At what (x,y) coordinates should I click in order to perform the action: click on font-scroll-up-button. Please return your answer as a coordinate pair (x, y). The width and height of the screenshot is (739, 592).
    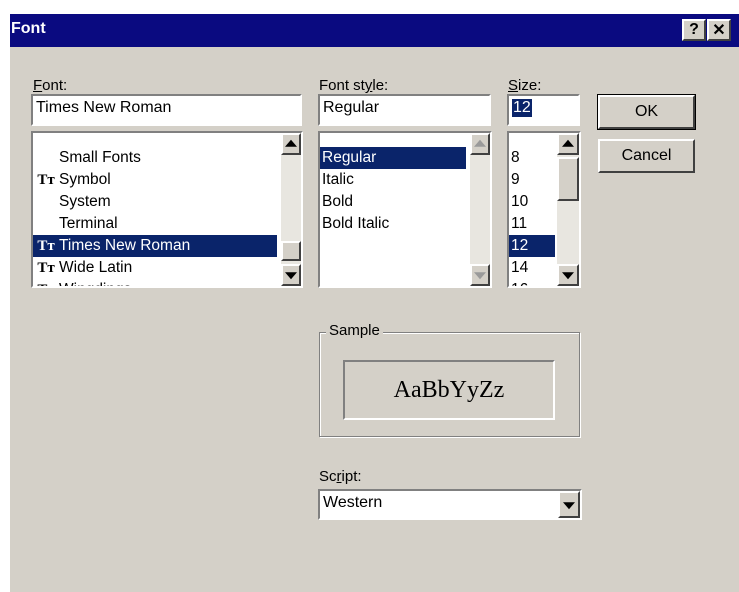
    Looking at the image, I should click on (291, 144).